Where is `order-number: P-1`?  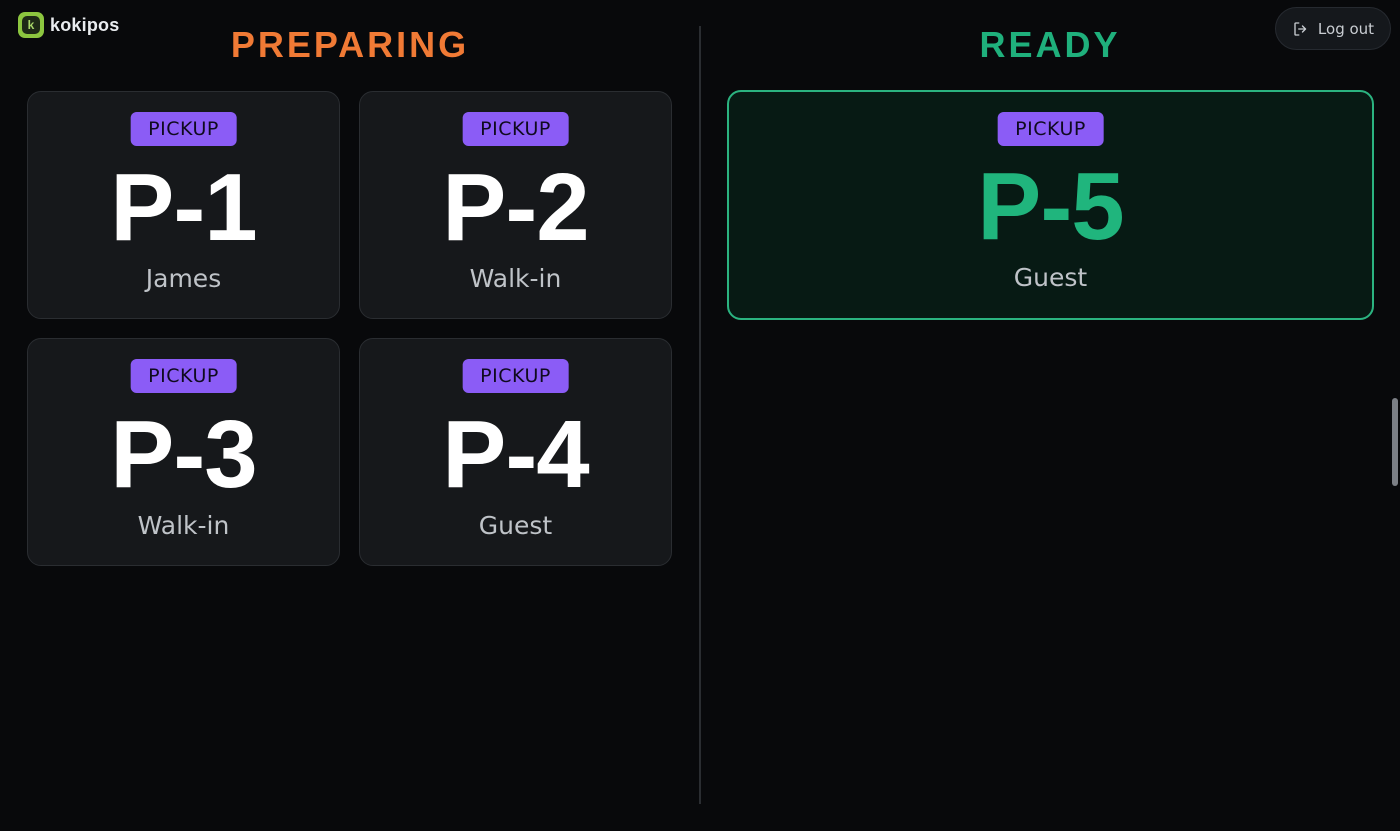
order-number: P-1 is located at coordinates (183, 207).